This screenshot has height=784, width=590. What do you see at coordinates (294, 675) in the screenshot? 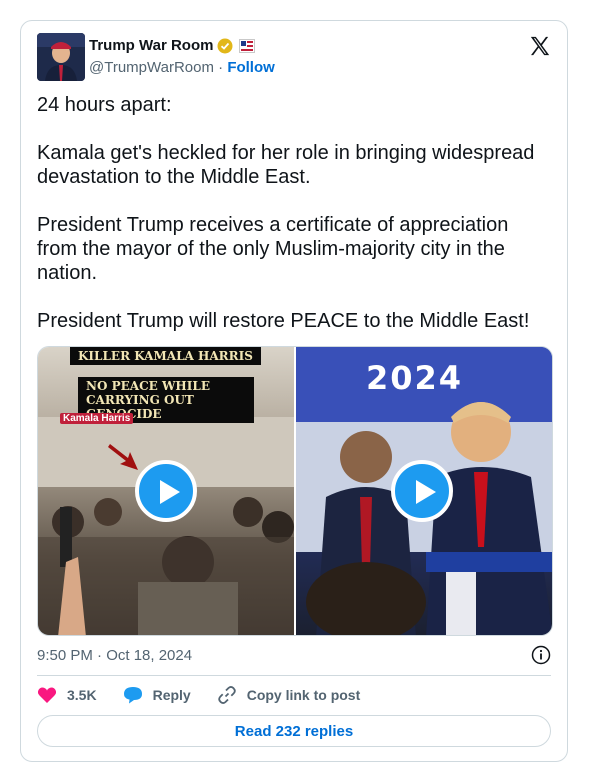
I see `divider` at bounding box center [294, 675].